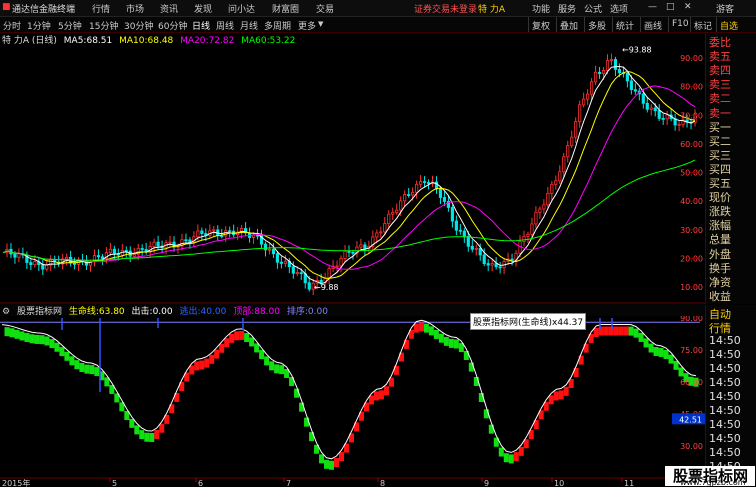 This screenshot has width=756, height=487. Describe the element at coordinates (142, 312) in the screenshot. I see `exit-label: 出击:` at that location.